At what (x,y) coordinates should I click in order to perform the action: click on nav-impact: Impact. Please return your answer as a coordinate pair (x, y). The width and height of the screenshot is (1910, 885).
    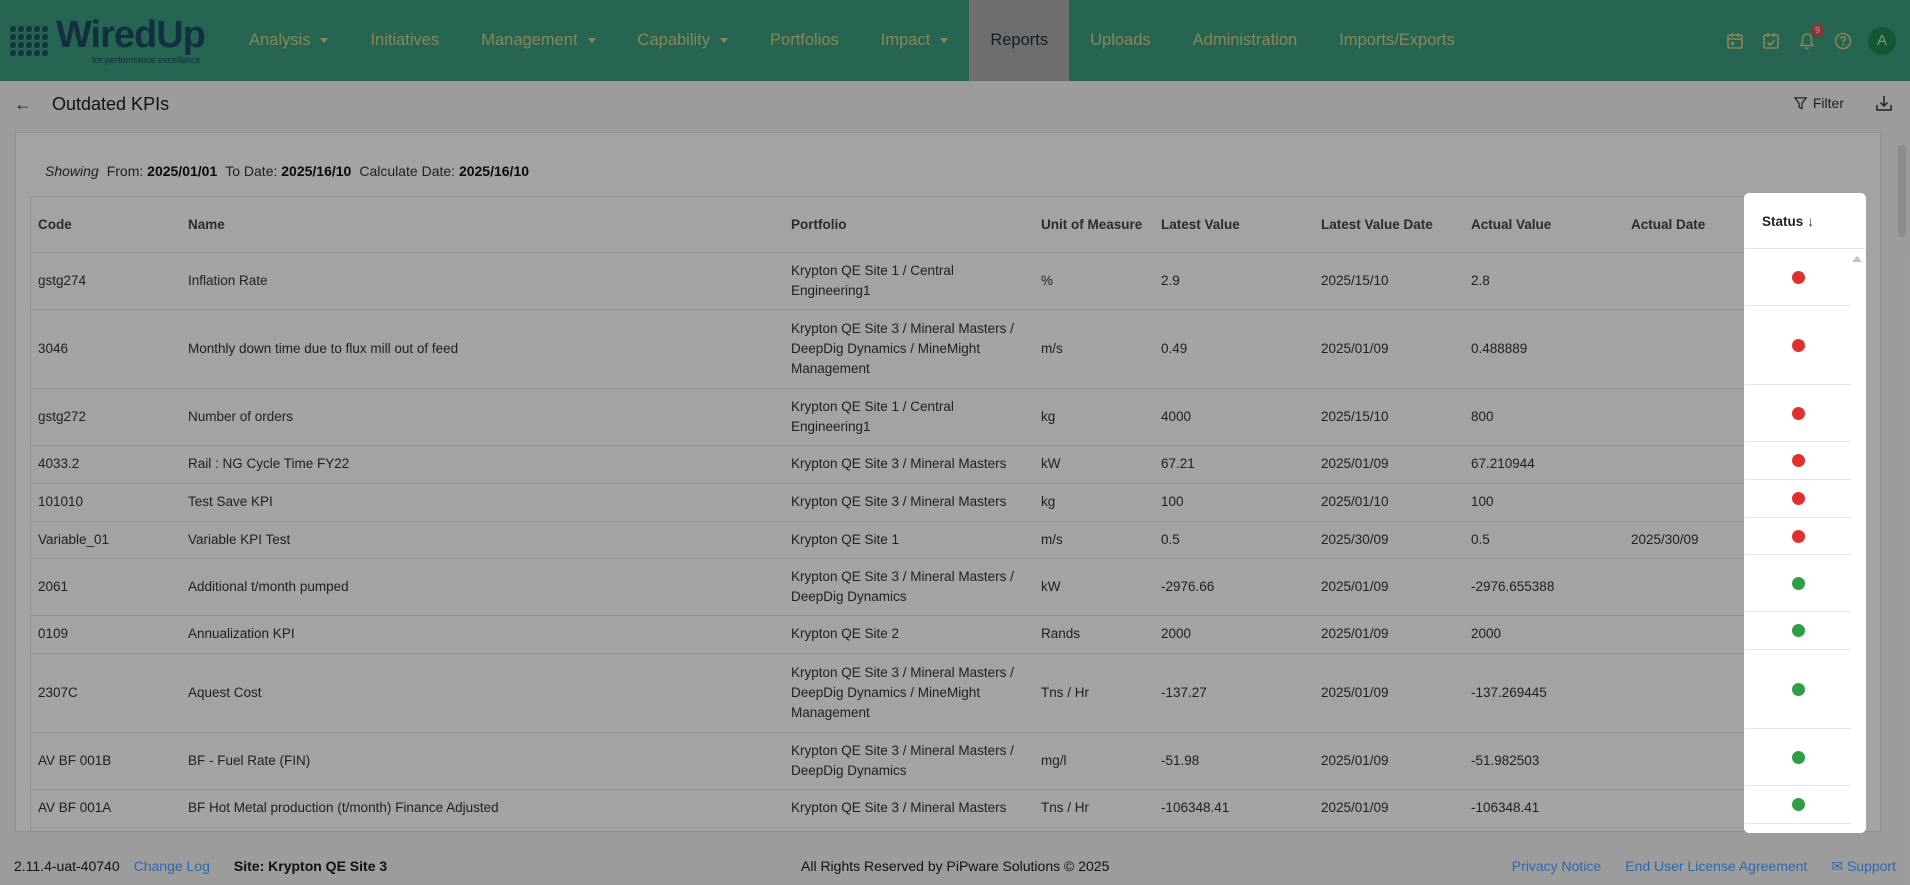
    Looking at the image, I should click on (915, 40).